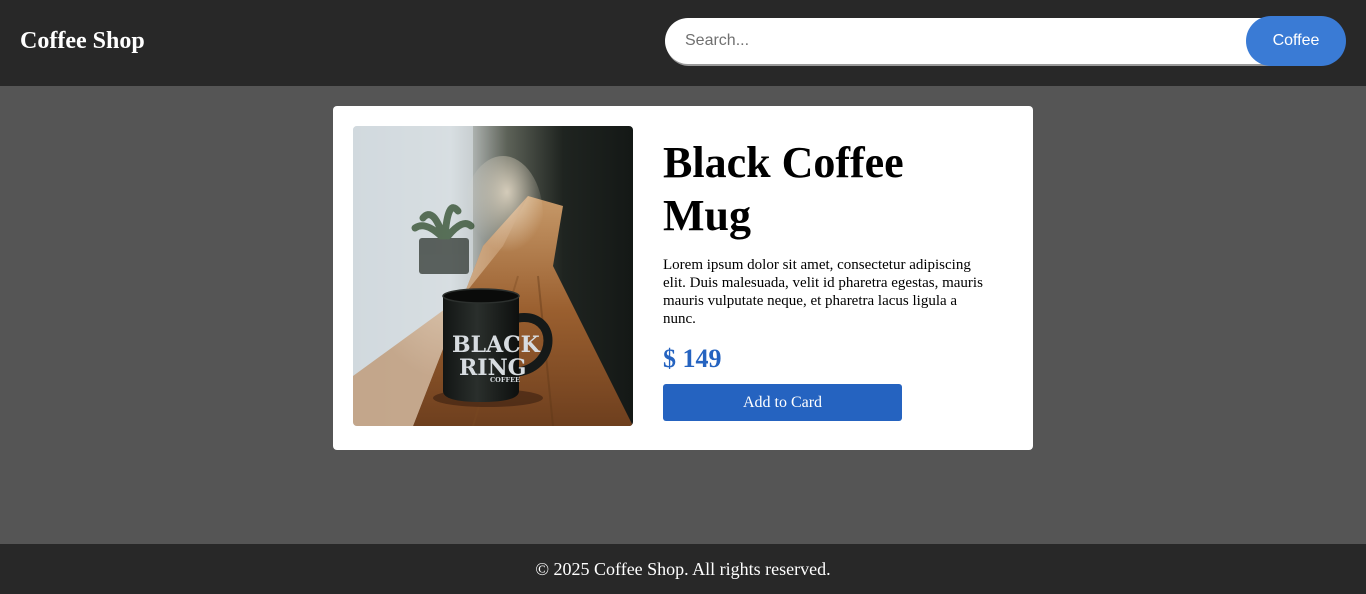 This screenshot has height=594, width=1366. I want to click on footer-copyright: © 2025 Coffee Shop. All rights reserved., so click(683, 569).